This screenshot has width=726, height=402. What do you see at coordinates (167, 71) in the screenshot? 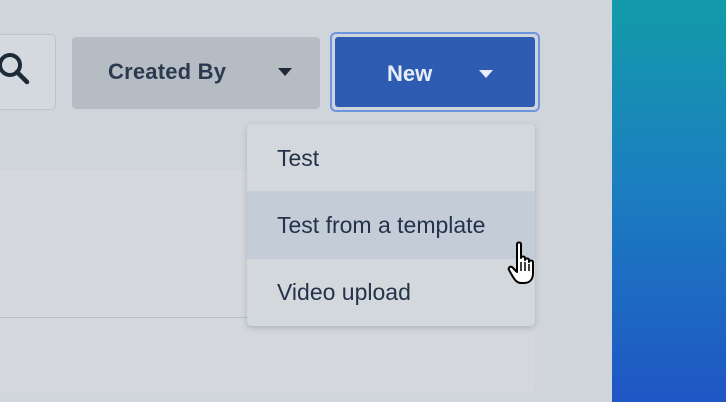
I see `created-by-label: Created By` at bounding box center [167, 71].